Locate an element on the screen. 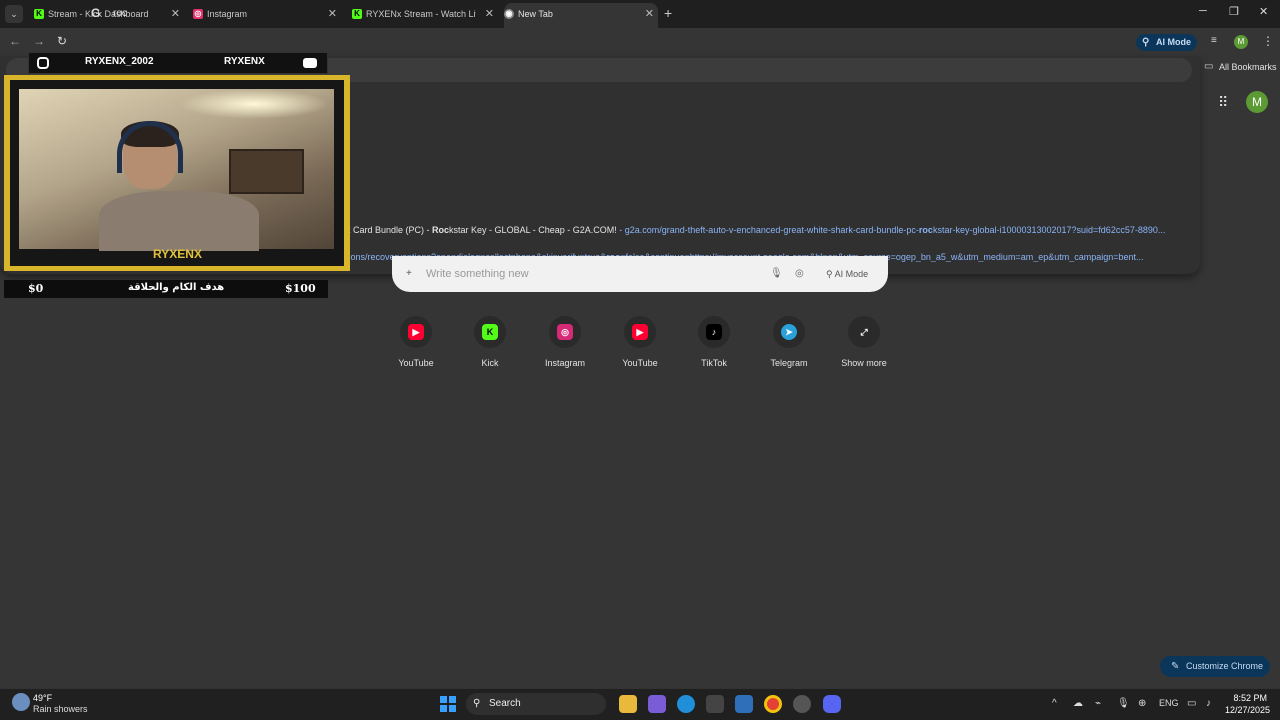 This screenshot has height=720, width=1280. network-icon: ⌁ is located at coordinates (1098, 703).